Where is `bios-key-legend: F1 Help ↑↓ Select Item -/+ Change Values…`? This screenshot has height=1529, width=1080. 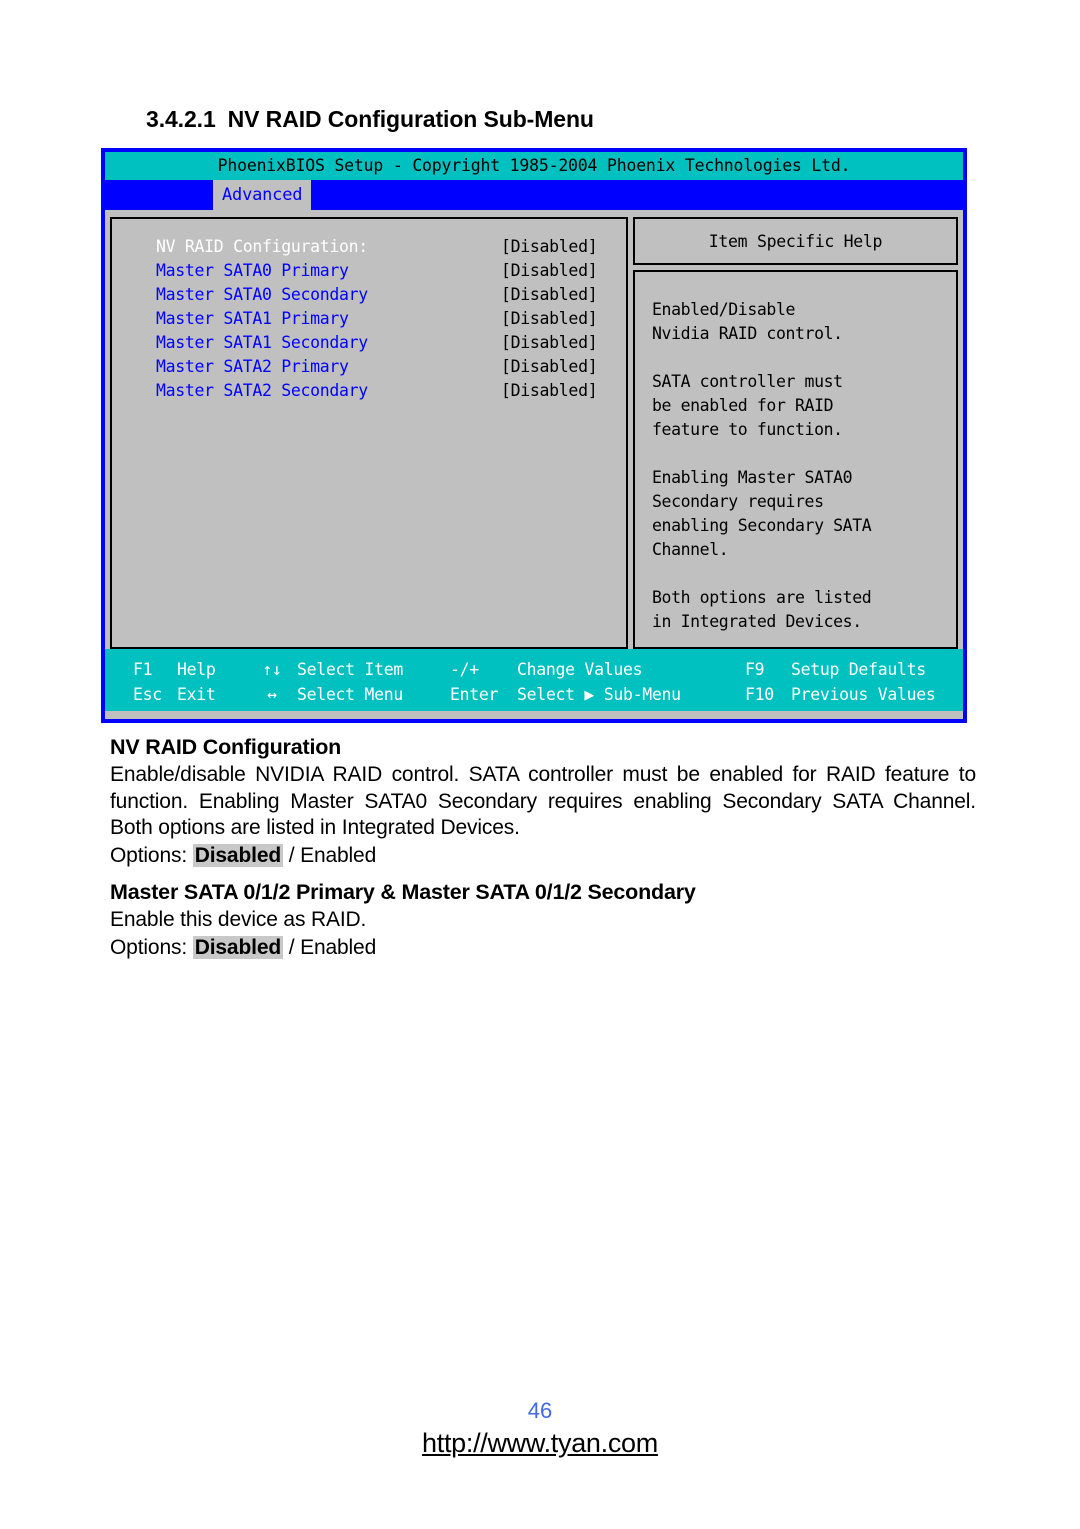 bios-key-legend: F1 Help ↑↓ Select Item -/+ Change Values… is located at coordinates (534, 680).